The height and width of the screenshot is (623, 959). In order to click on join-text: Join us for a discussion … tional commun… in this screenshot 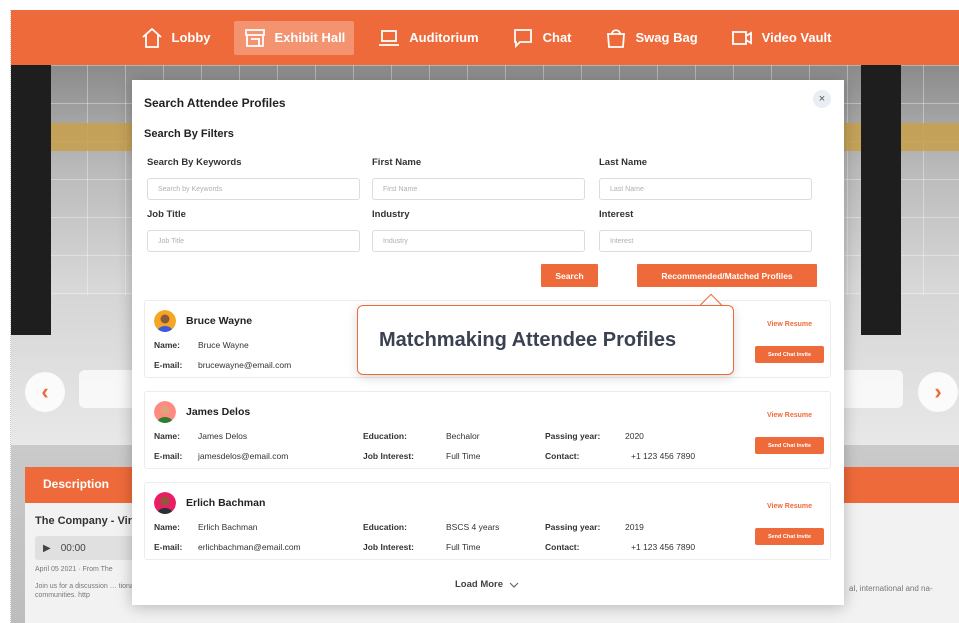, I will do `click(85, 591)`.